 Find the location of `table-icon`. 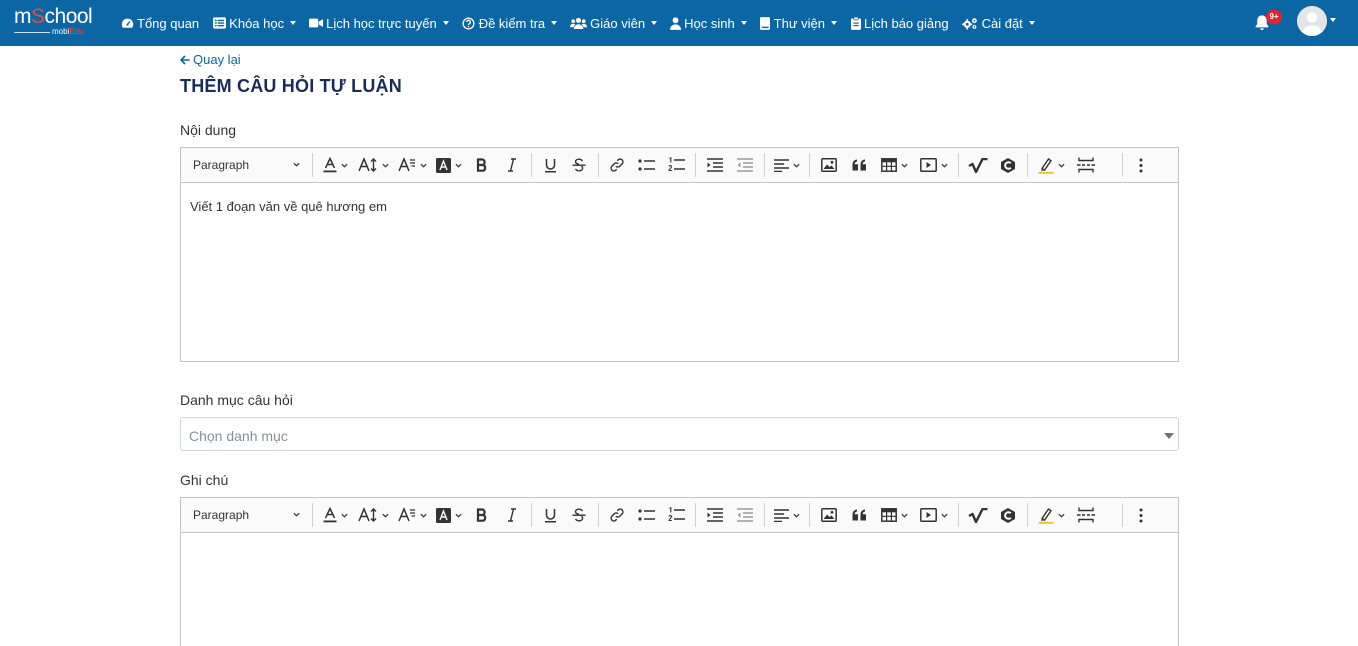

table-icon is located at coordinates (888, 165).